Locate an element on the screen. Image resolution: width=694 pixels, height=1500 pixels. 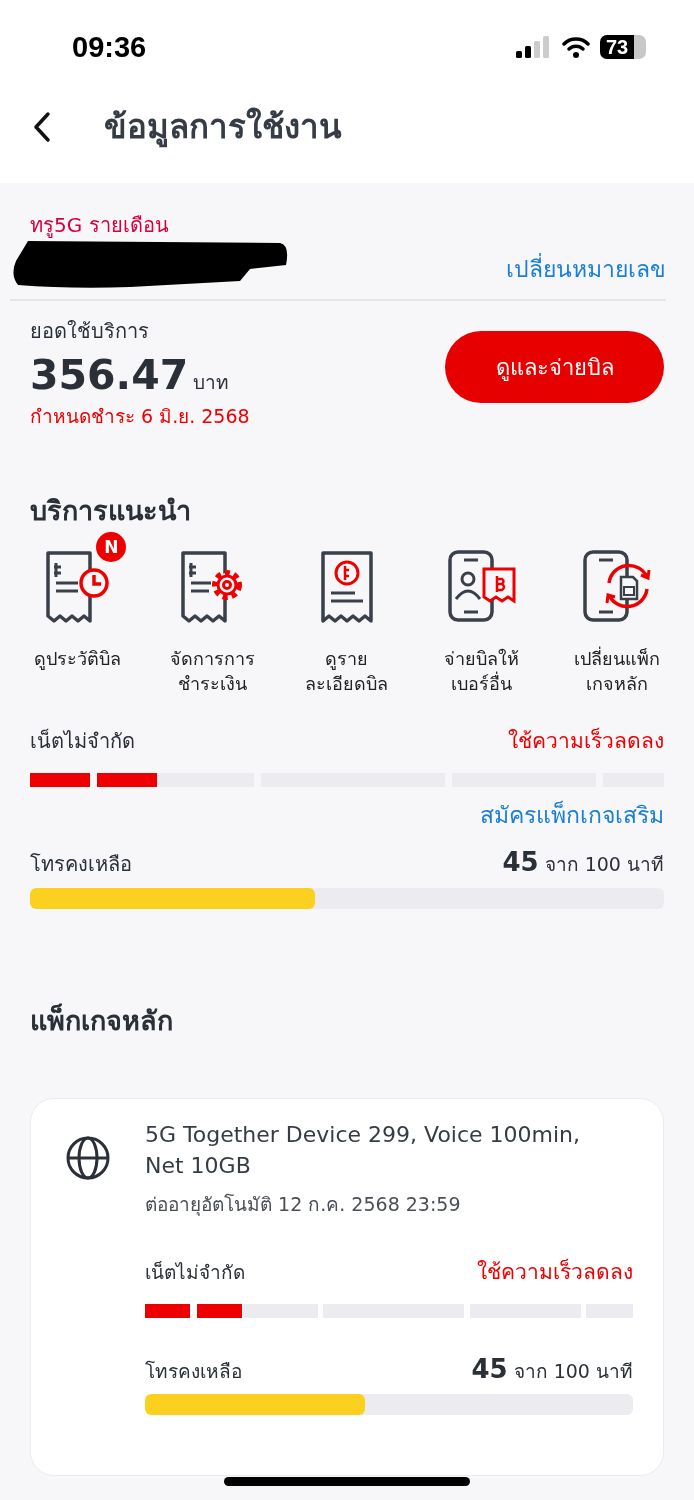
bill-label: ยอดใช้บริการ is located at coordinates (90, 331).